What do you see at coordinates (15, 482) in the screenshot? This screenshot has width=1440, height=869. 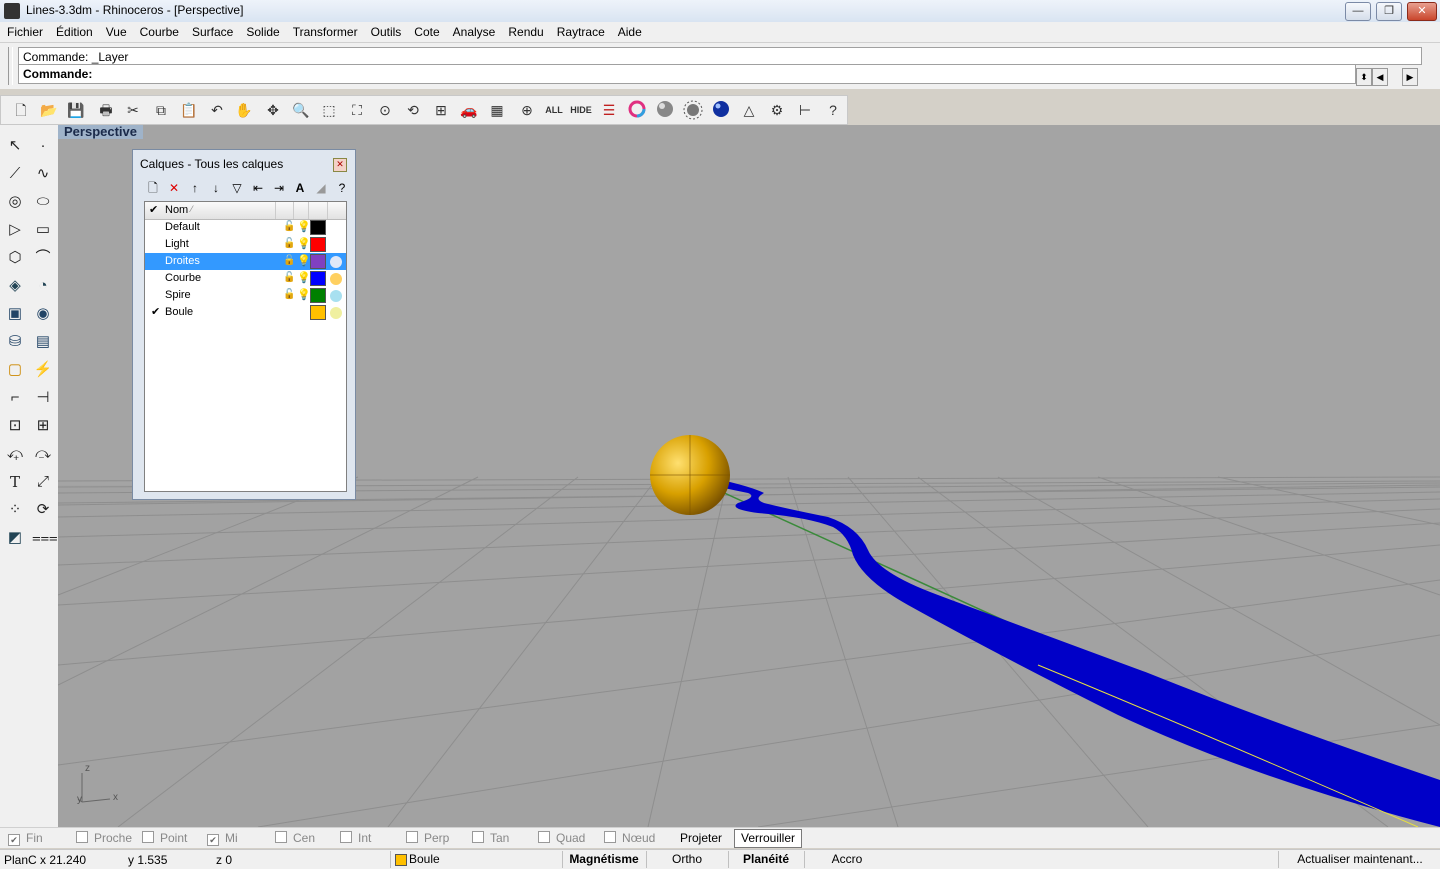 I see `text-icon: T` at bounding box center [15, 482].